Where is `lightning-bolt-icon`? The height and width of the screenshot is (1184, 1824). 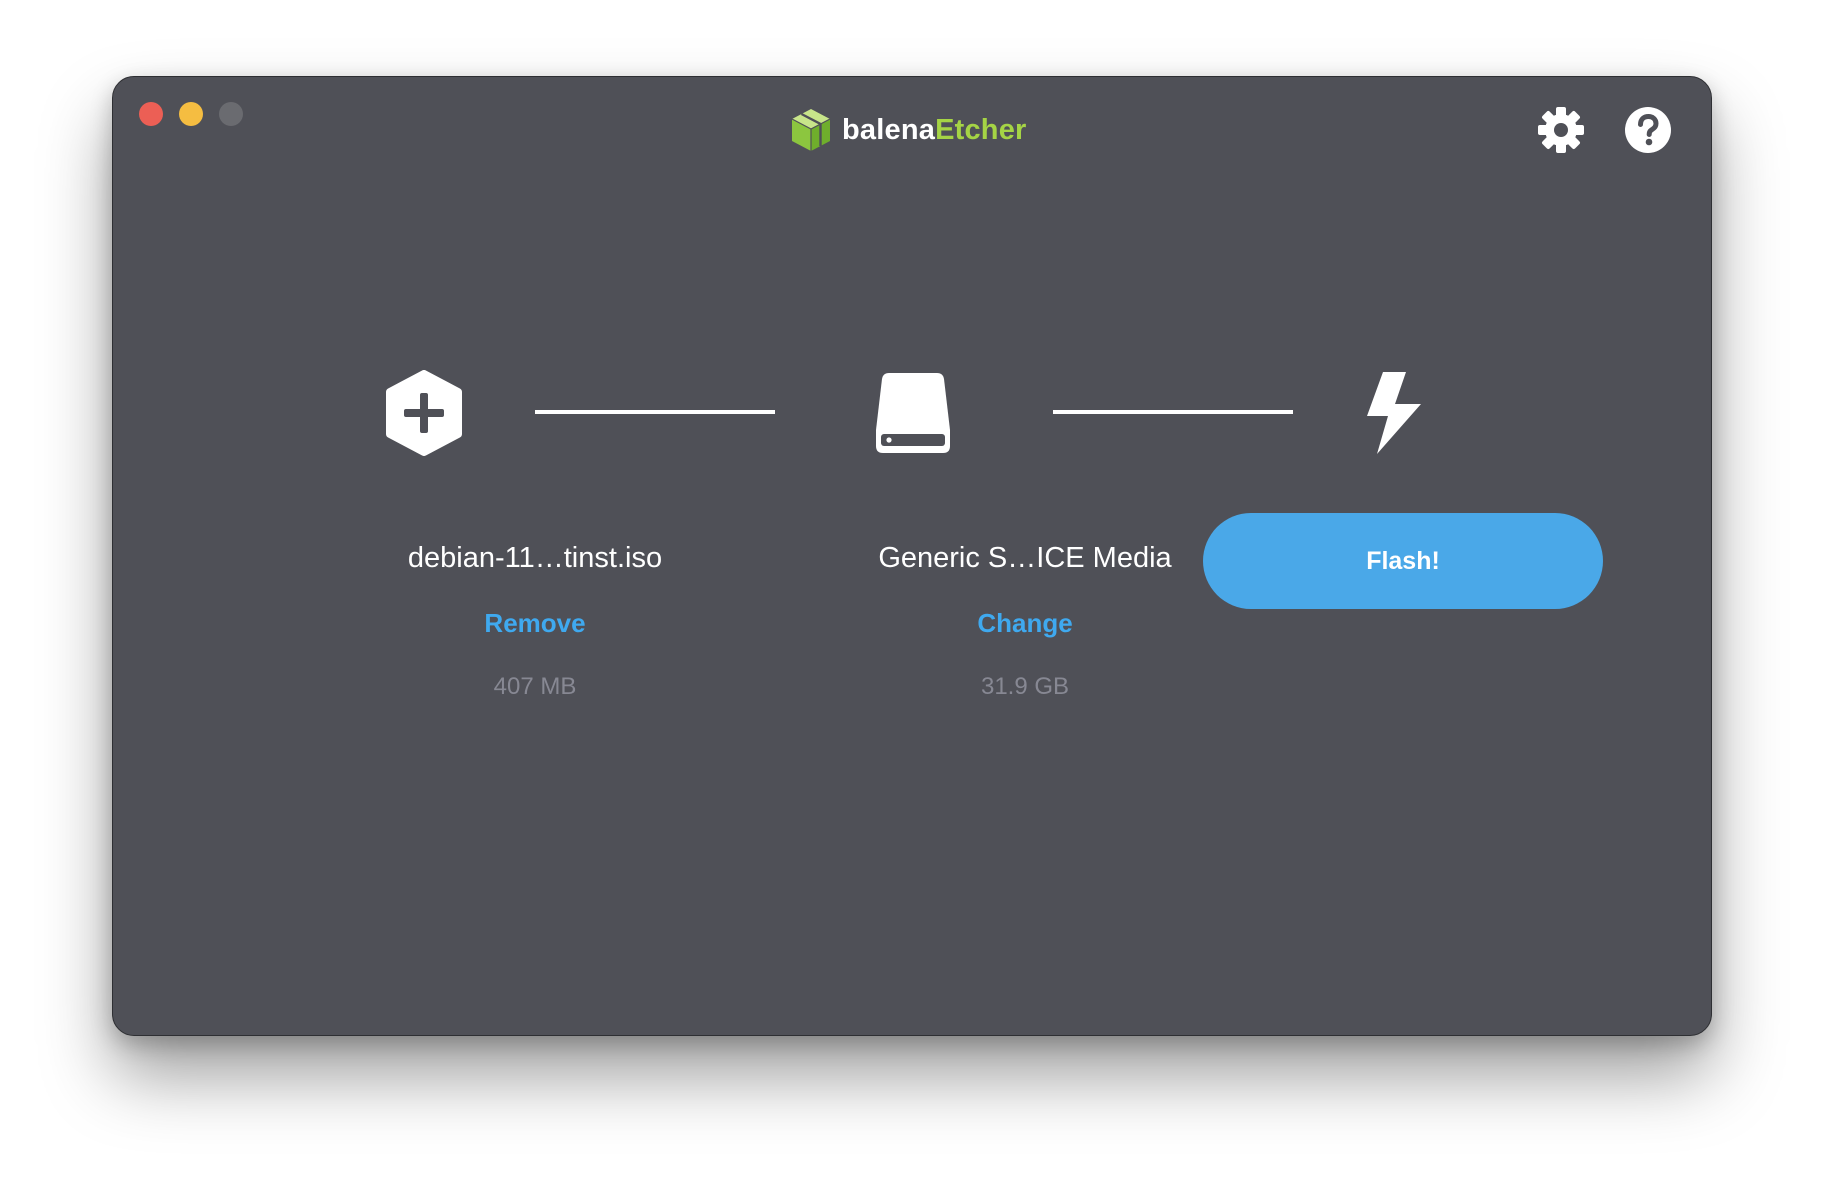 lightning-bolt-icon is located at coordinates (1394, 413).